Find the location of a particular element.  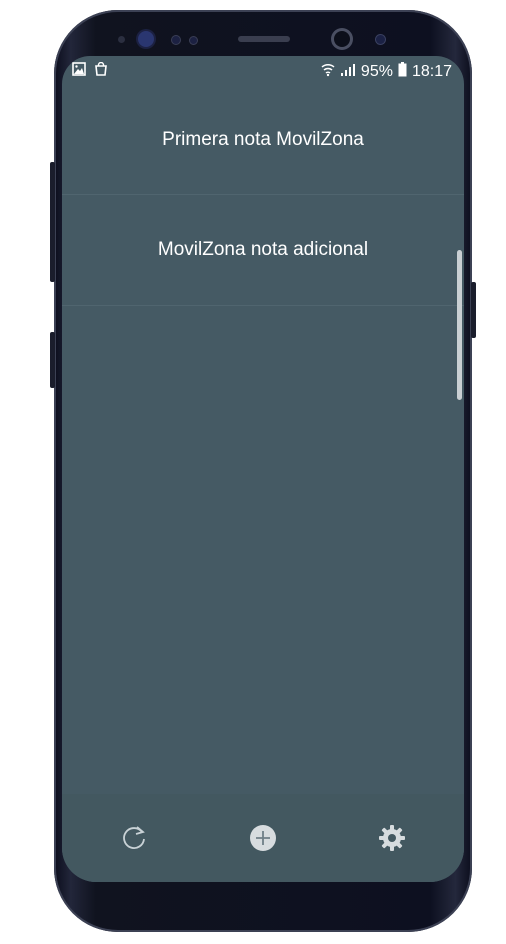

note-title: MovilZona nota adicional is located at coordinates (263, 249).